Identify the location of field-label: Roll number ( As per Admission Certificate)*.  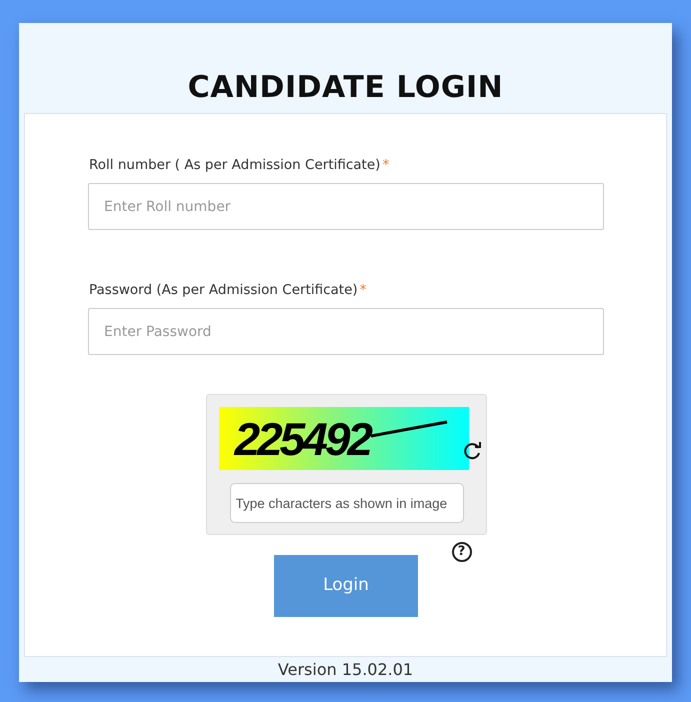
(239, 165).